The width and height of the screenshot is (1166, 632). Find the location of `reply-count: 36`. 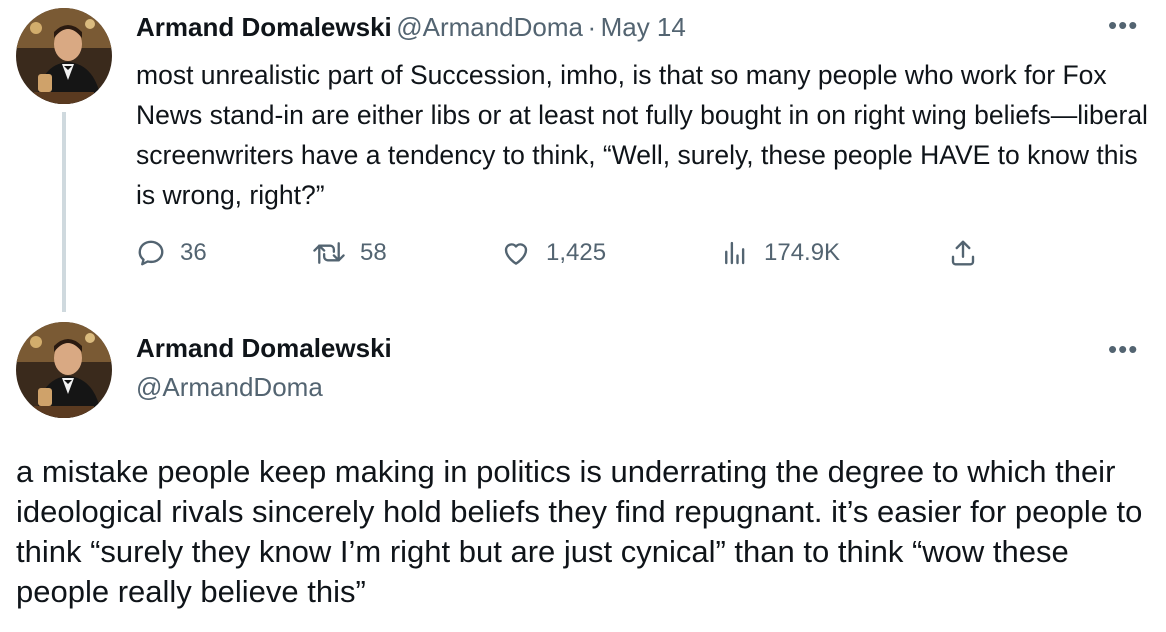

reply-count: 36 is located at coordinates (193, 252).